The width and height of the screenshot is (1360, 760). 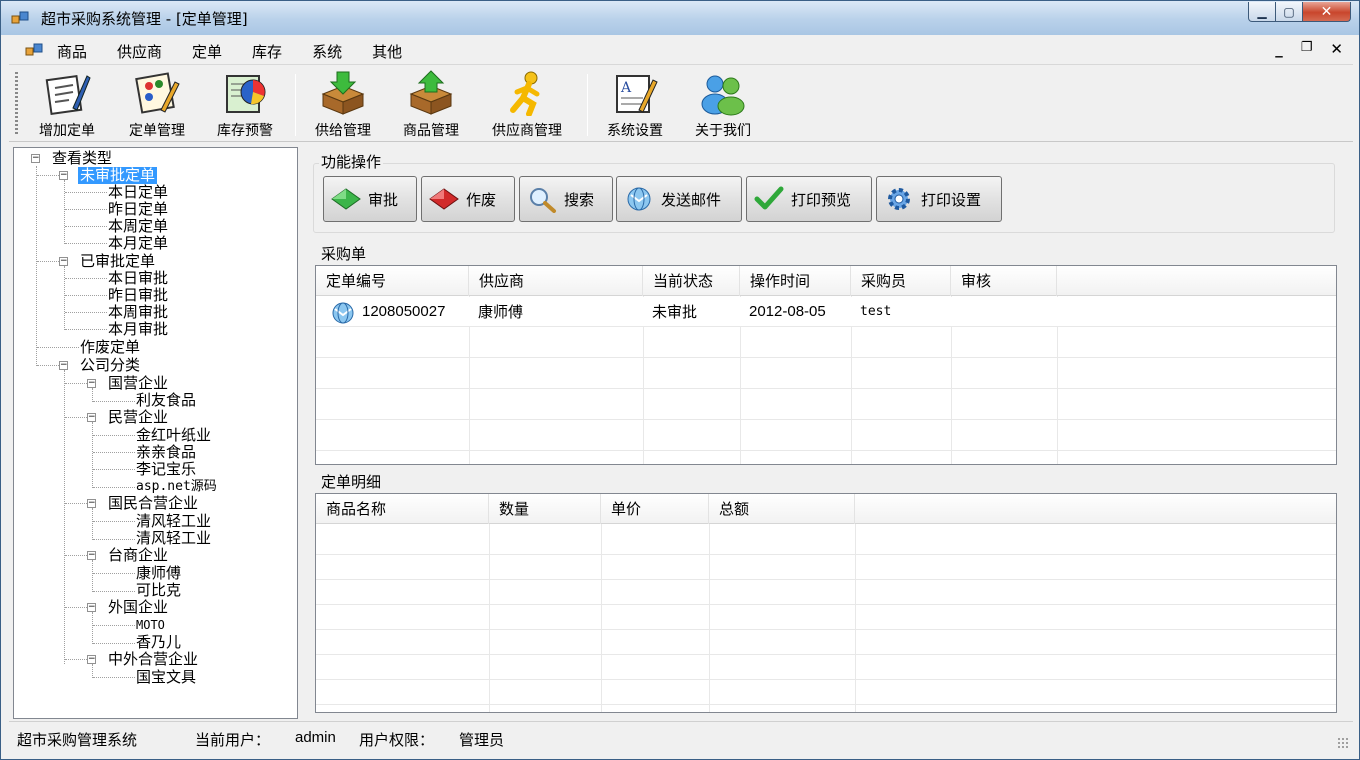 What do you see at coordinates (158, 573) in the screenshot?
I see `tree-node-company-item: 康师傅` at bounding box center [158, 573].